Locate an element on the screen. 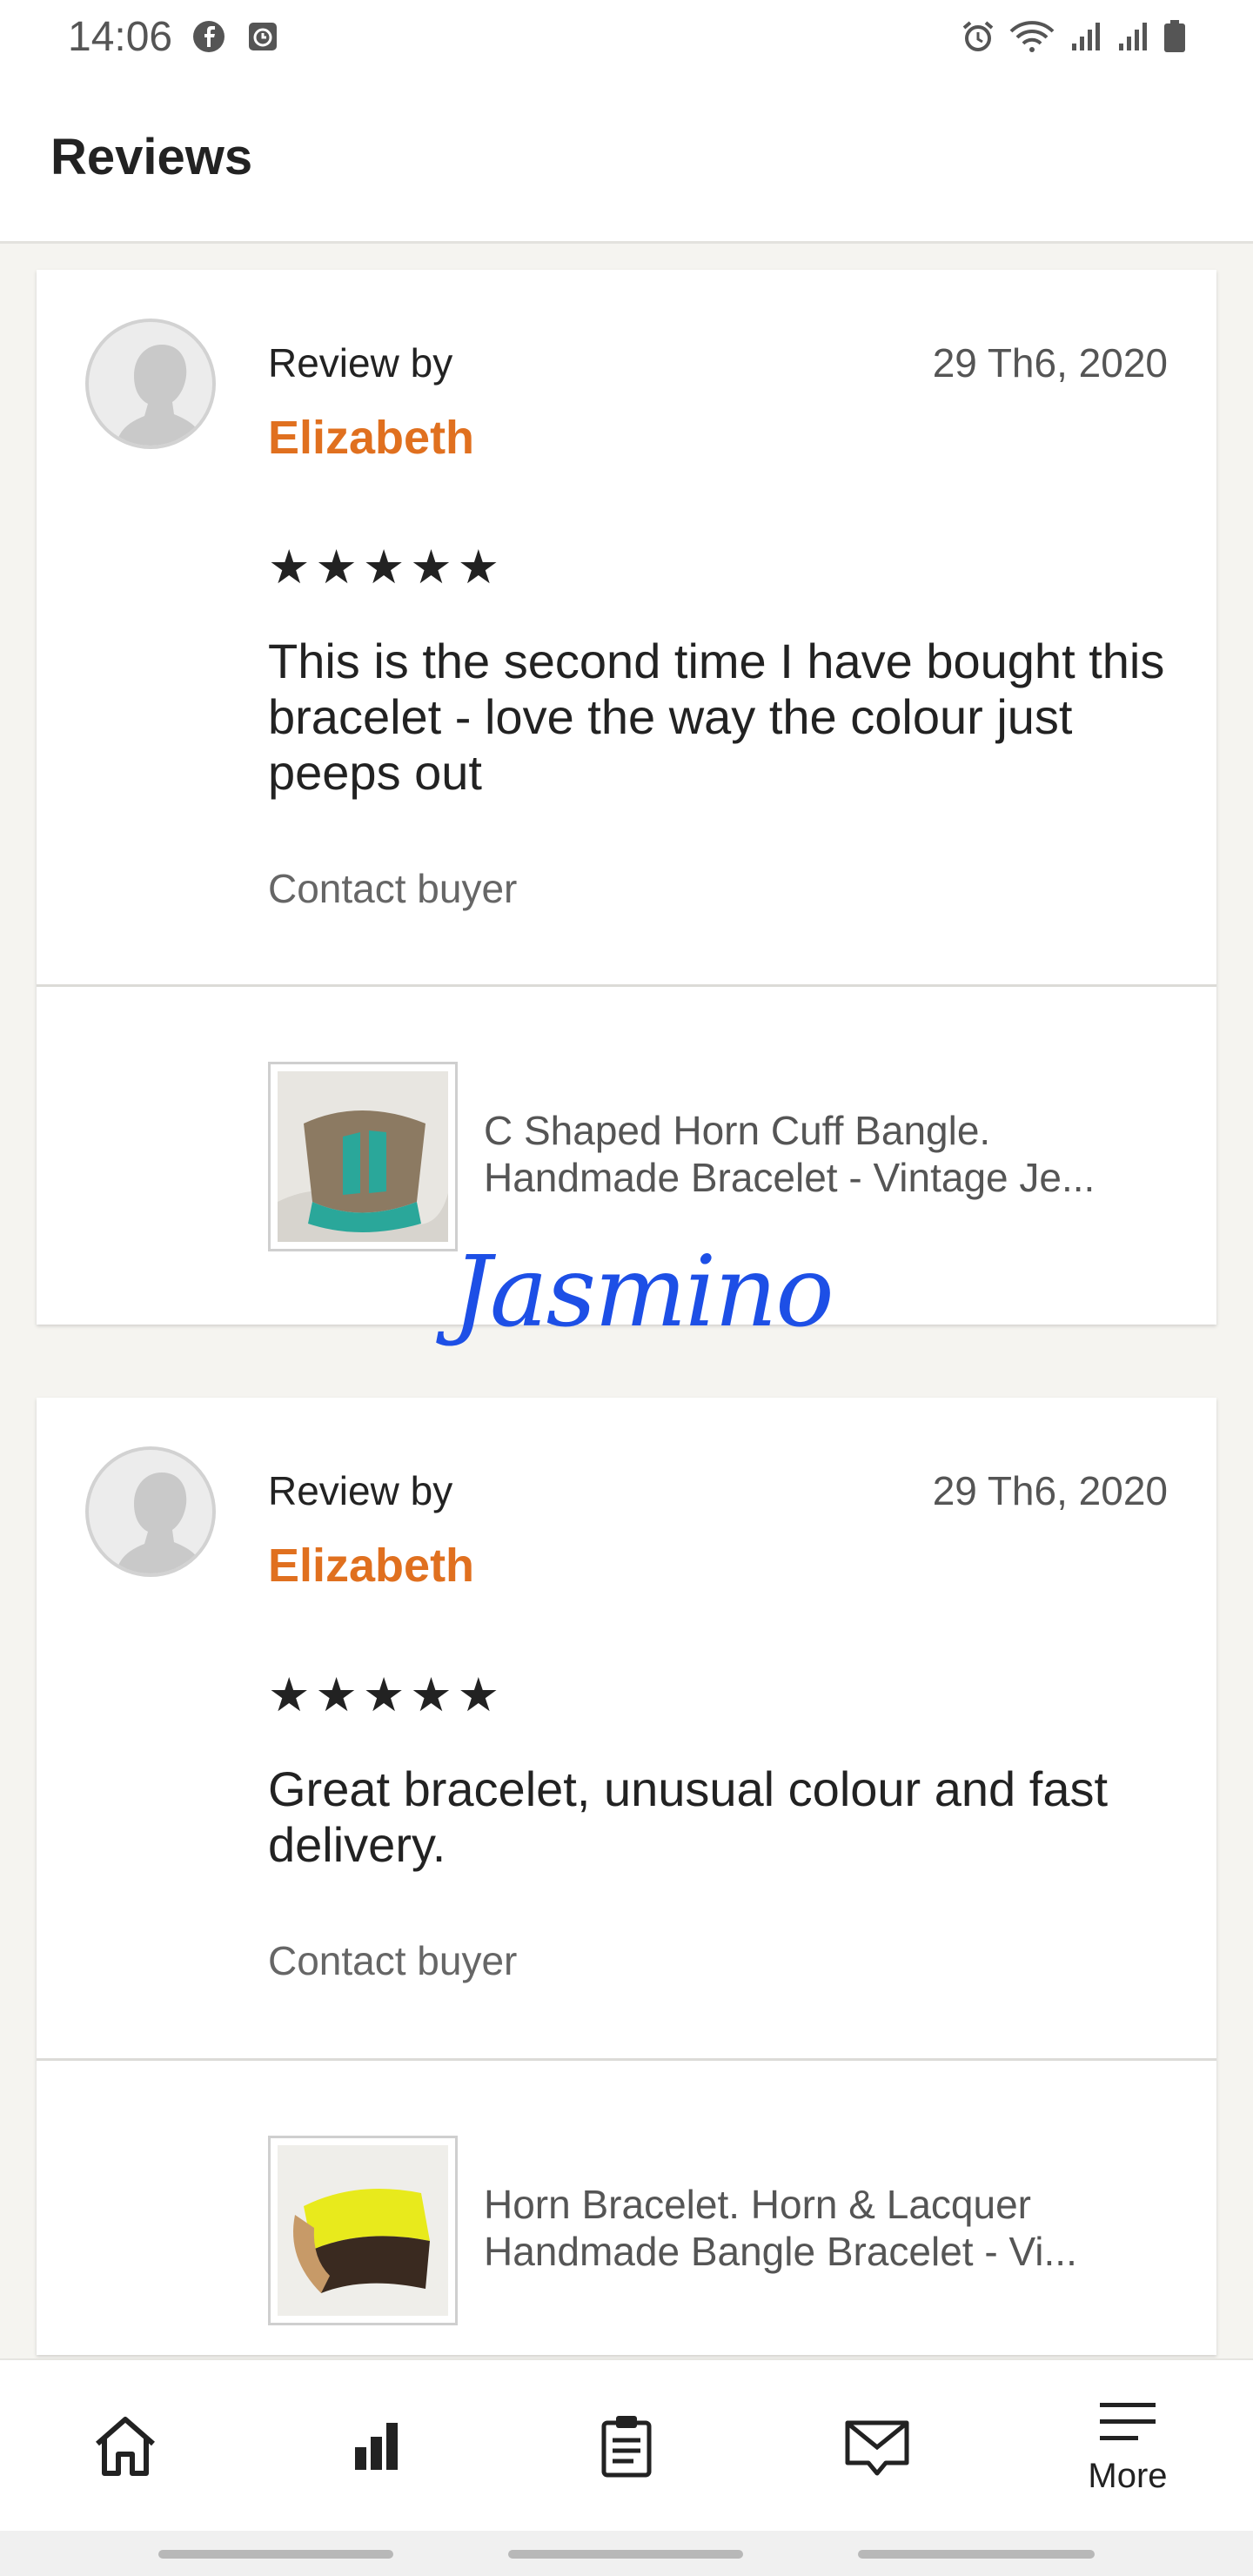 Image resolution: width=1253 pixels, height=2576 pixels. battery-icon is located at coordinates (1174, 36).